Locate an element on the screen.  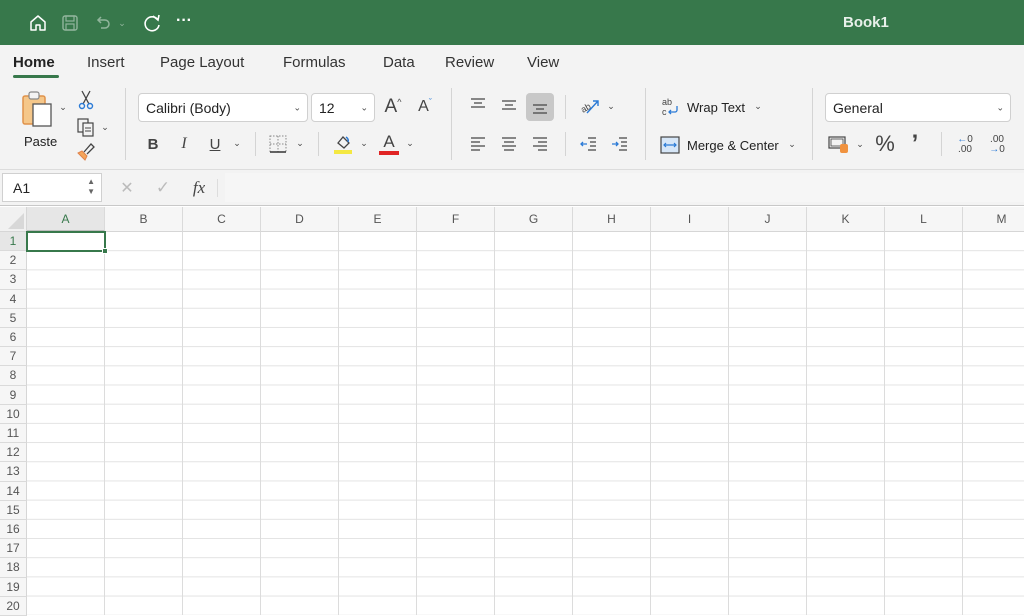
active-cell-A1 is located at coordinates (67, 242).